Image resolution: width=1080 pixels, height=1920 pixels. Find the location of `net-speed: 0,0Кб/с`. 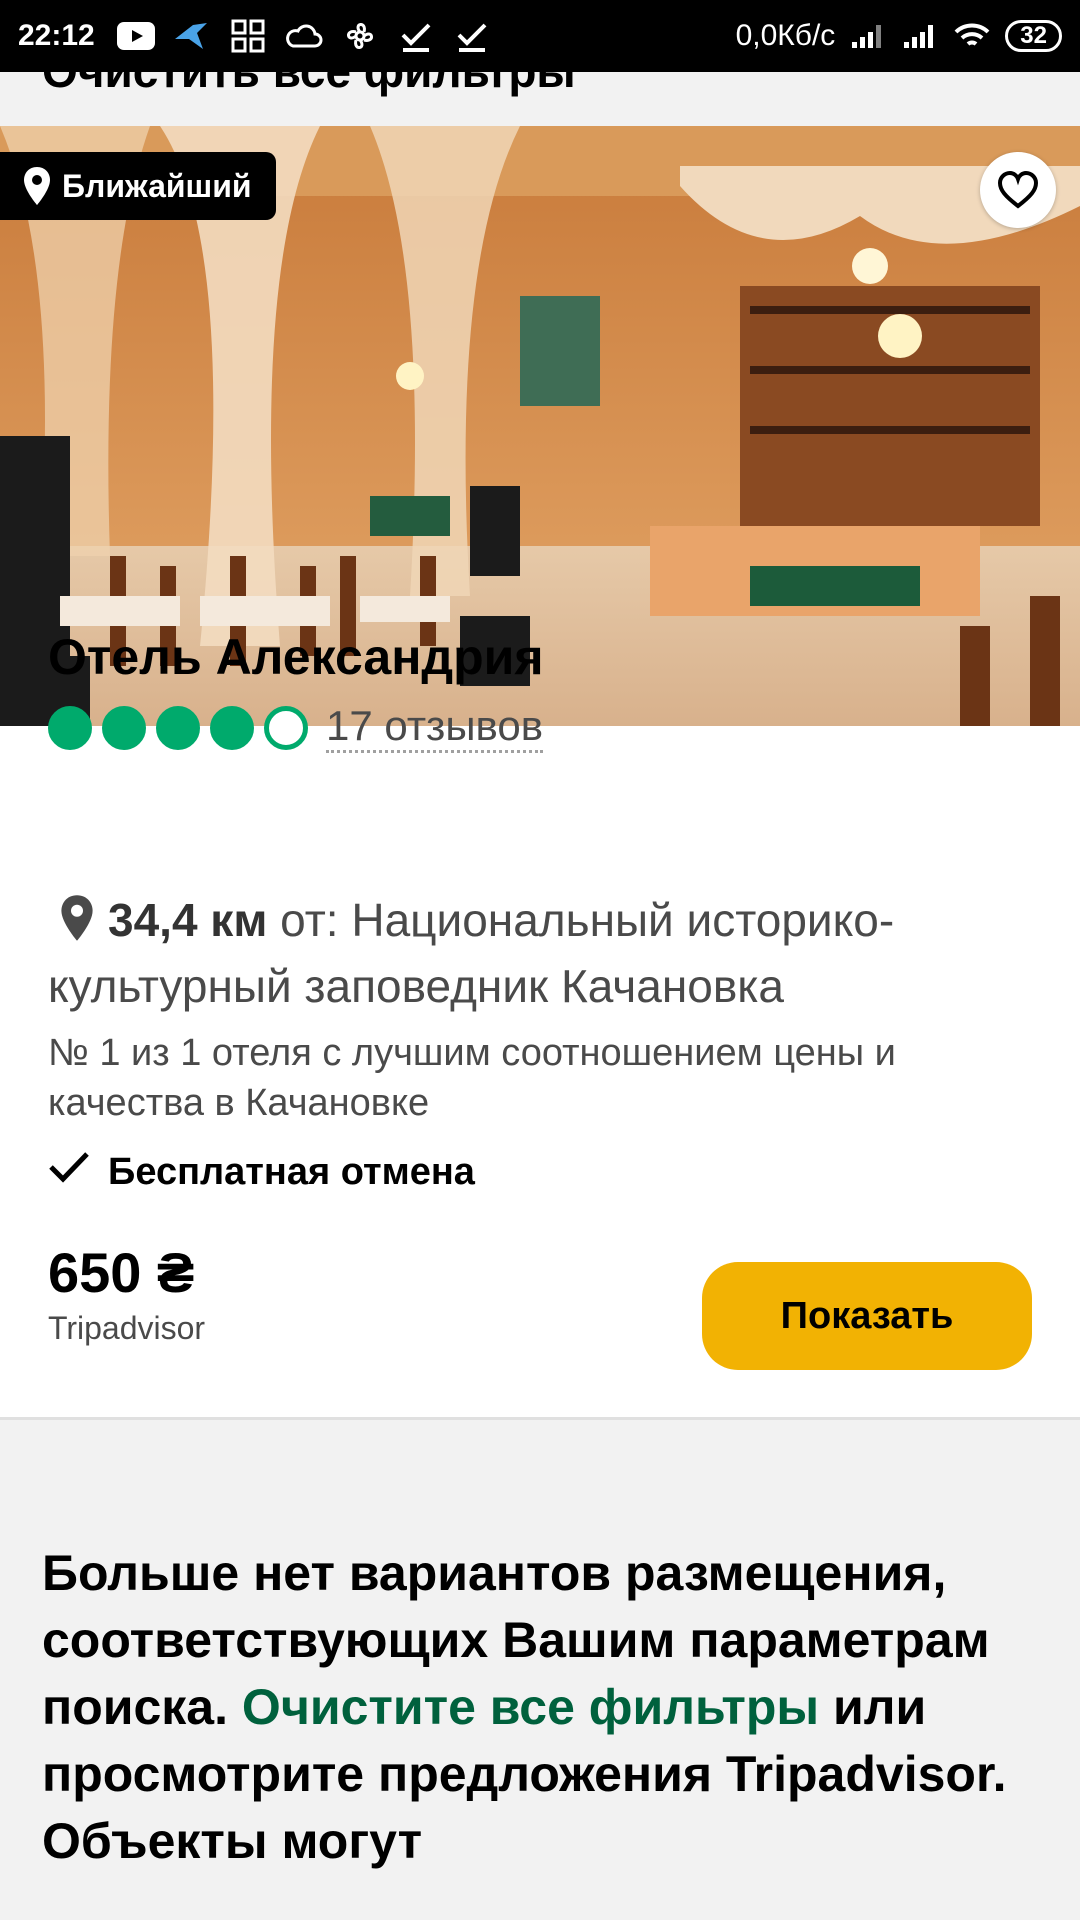

net-speed: 0,0Кб/с is located at coordinates (785, 35).